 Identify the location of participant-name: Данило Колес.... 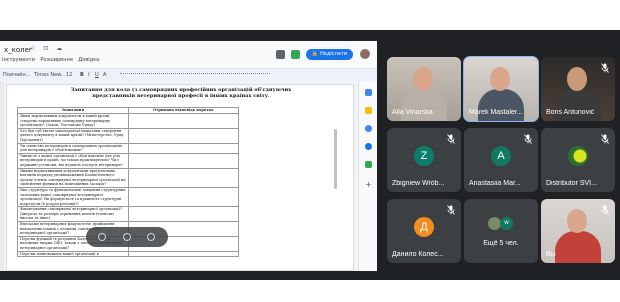
(418, 254).